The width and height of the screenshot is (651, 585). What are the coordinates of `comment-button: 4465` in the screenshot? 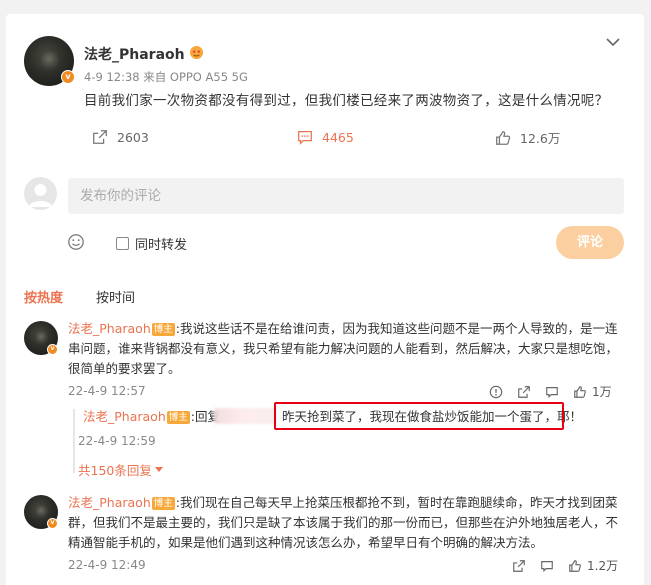 It's located at (325, 137).